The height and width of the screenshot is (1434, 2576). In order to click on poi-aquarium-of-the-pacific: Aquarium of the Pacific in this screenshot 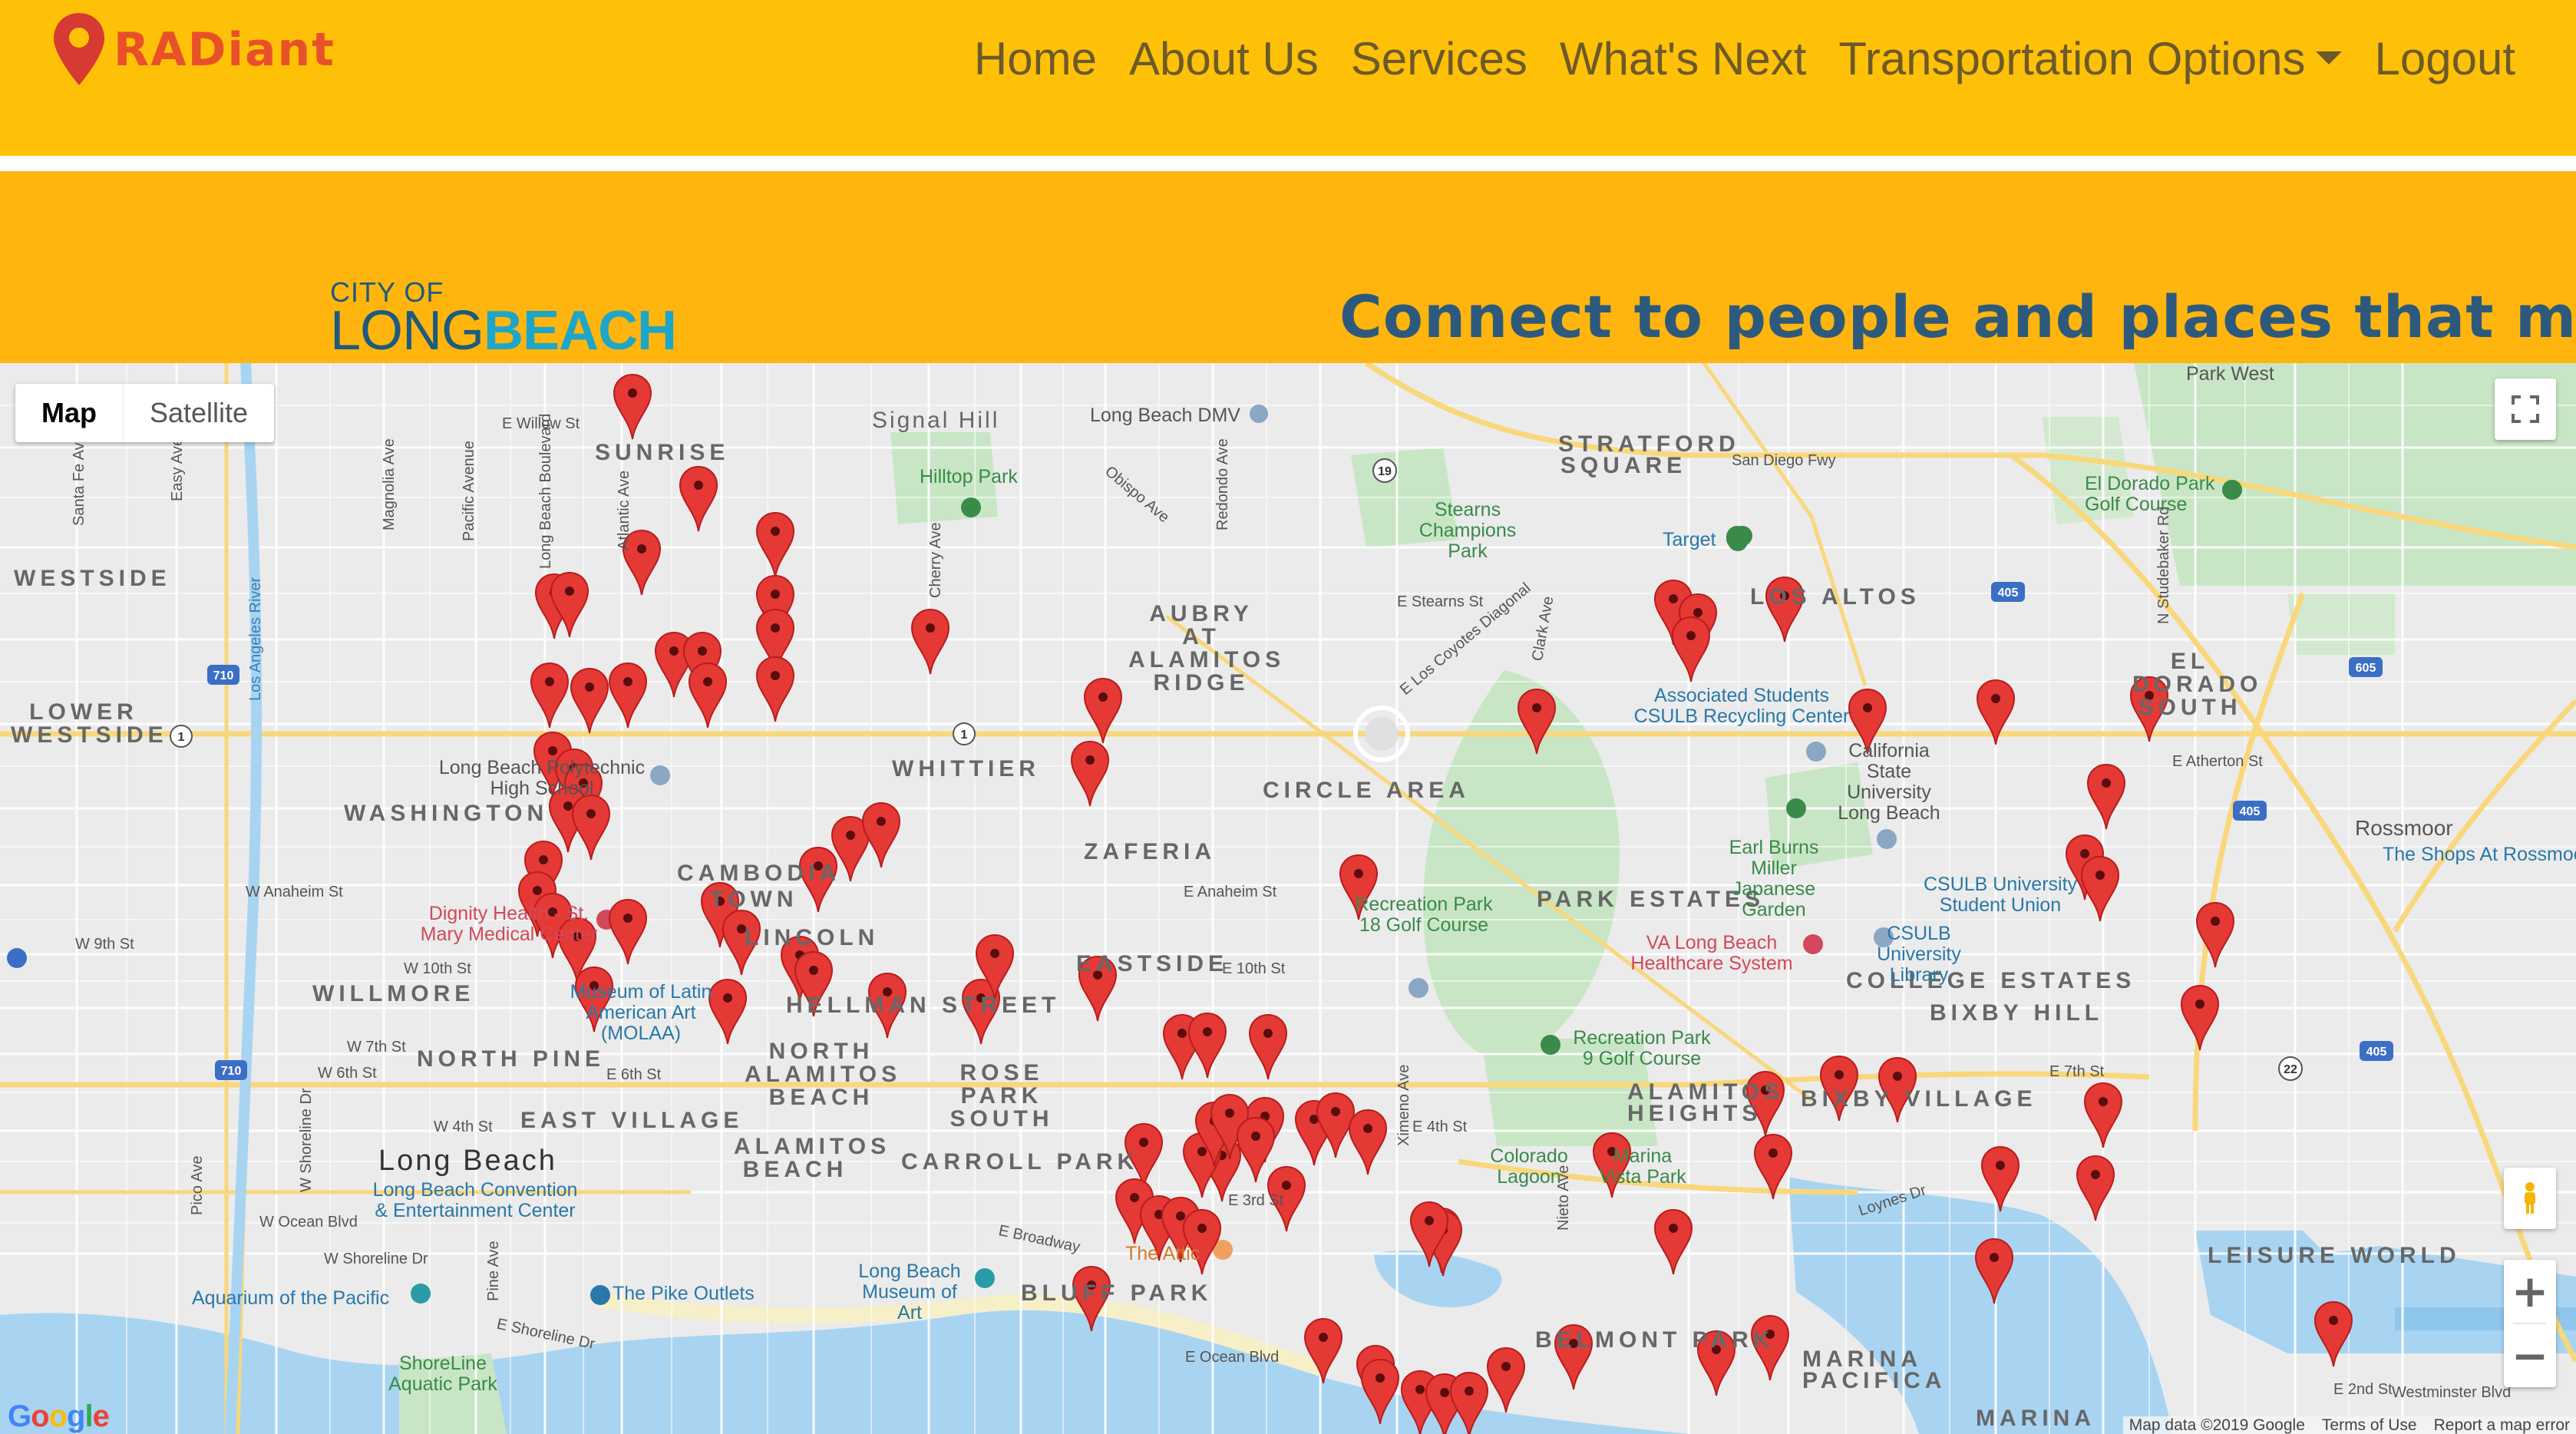, I will do `click(290, 1298)`.